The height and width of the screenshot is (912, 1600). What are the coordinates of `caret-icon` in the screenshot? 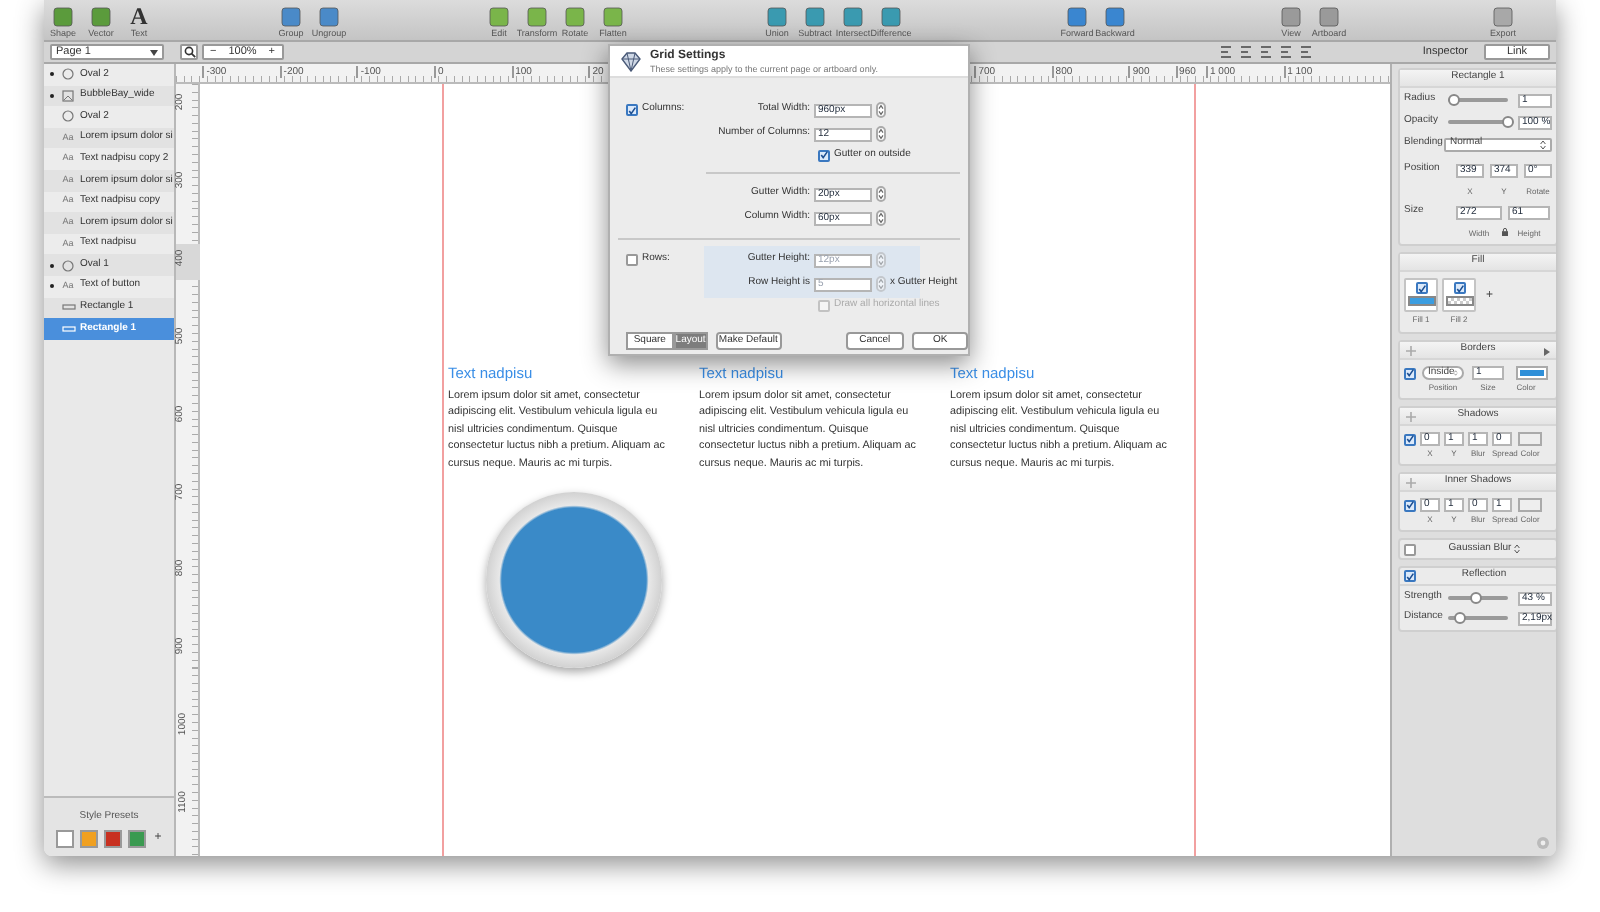 It's located at (154, 52).